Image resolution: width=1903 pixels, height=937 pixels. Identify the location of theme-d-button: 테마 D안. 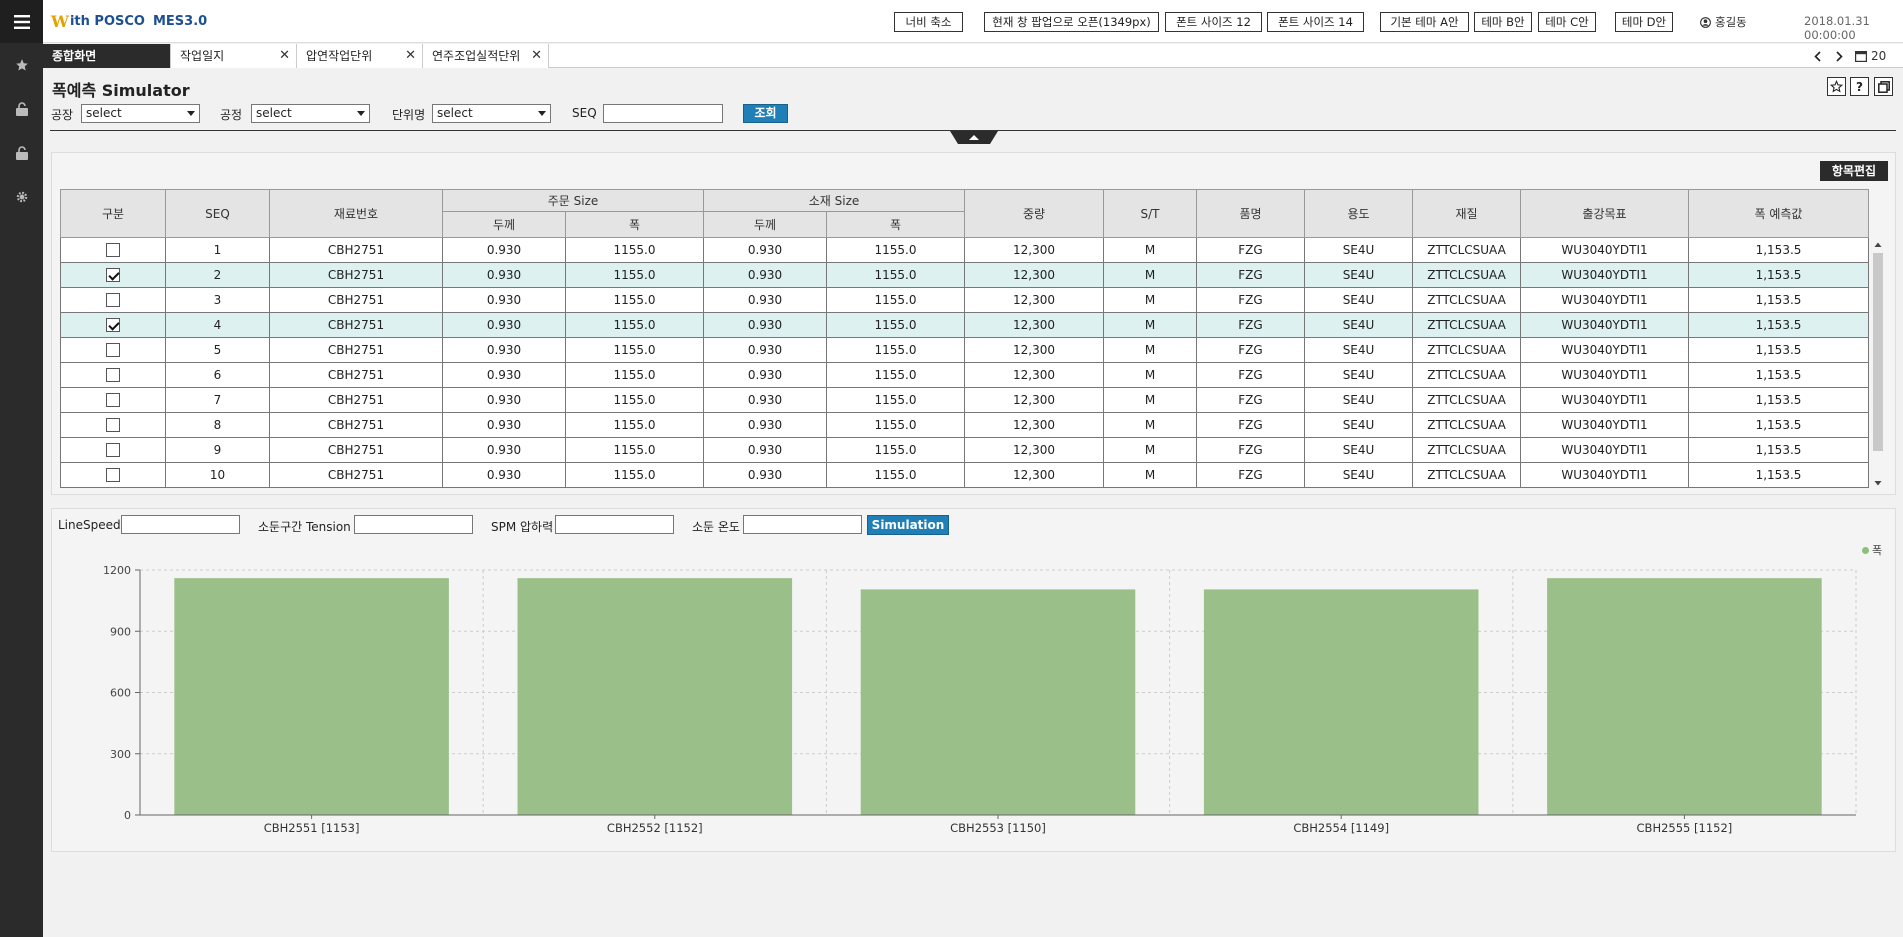
(1644, 22).